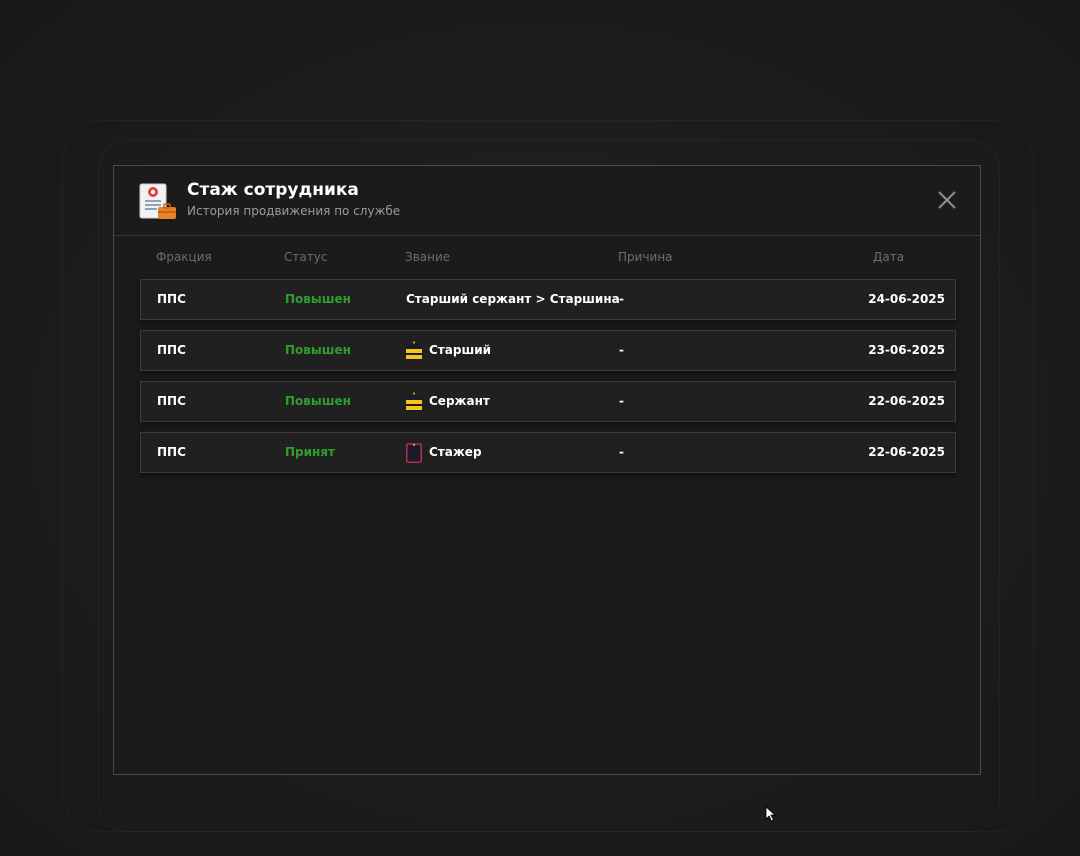 This screenshot has width=1080, height=856. What do you see at coordinates (414, 452) in the screenshot?
I see `empty-shoulder-strap-rank-icon` at bounding box center [414, 452].